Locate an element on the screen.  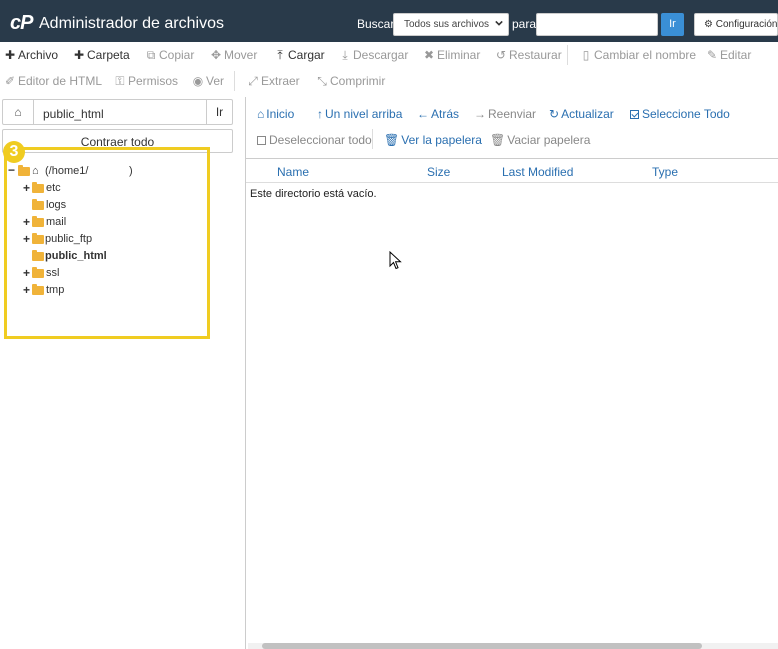
column-size: Size is located at coordinates (438, 172).